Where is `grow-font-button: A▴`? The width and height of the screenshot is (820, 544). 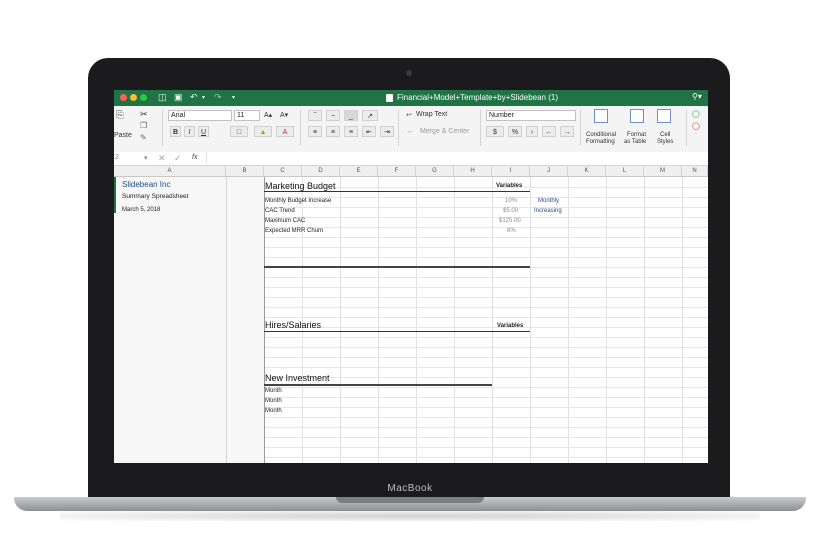 grow-font-button: A▴ is located at coordinates (268, 115).